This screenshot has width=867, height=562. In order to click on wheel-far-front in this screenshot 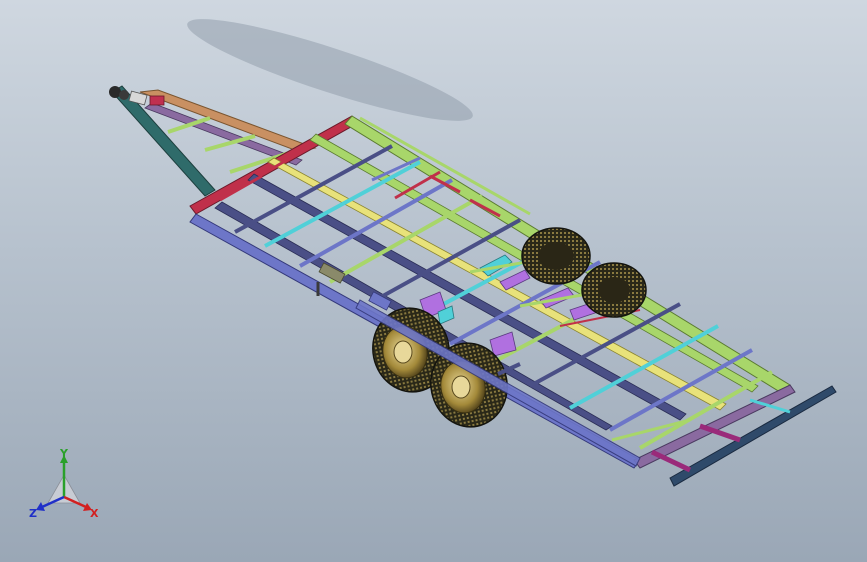, I will do `click(556, 256)`.